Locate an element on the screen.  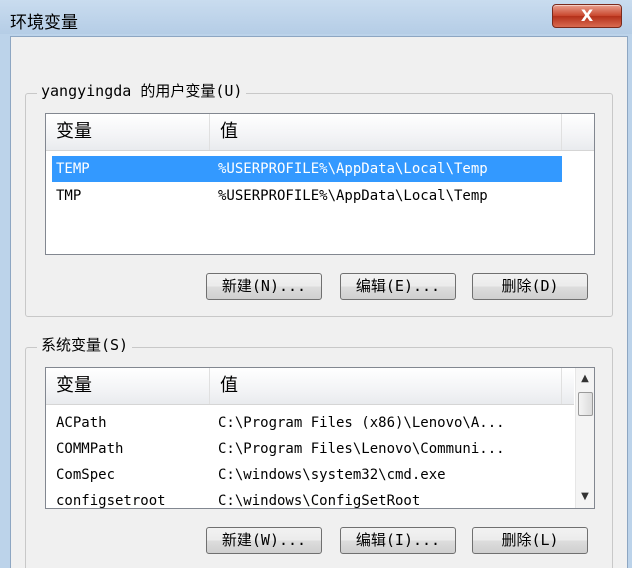
user-list-header: 变量 值 is located at coordinates (320, 132).